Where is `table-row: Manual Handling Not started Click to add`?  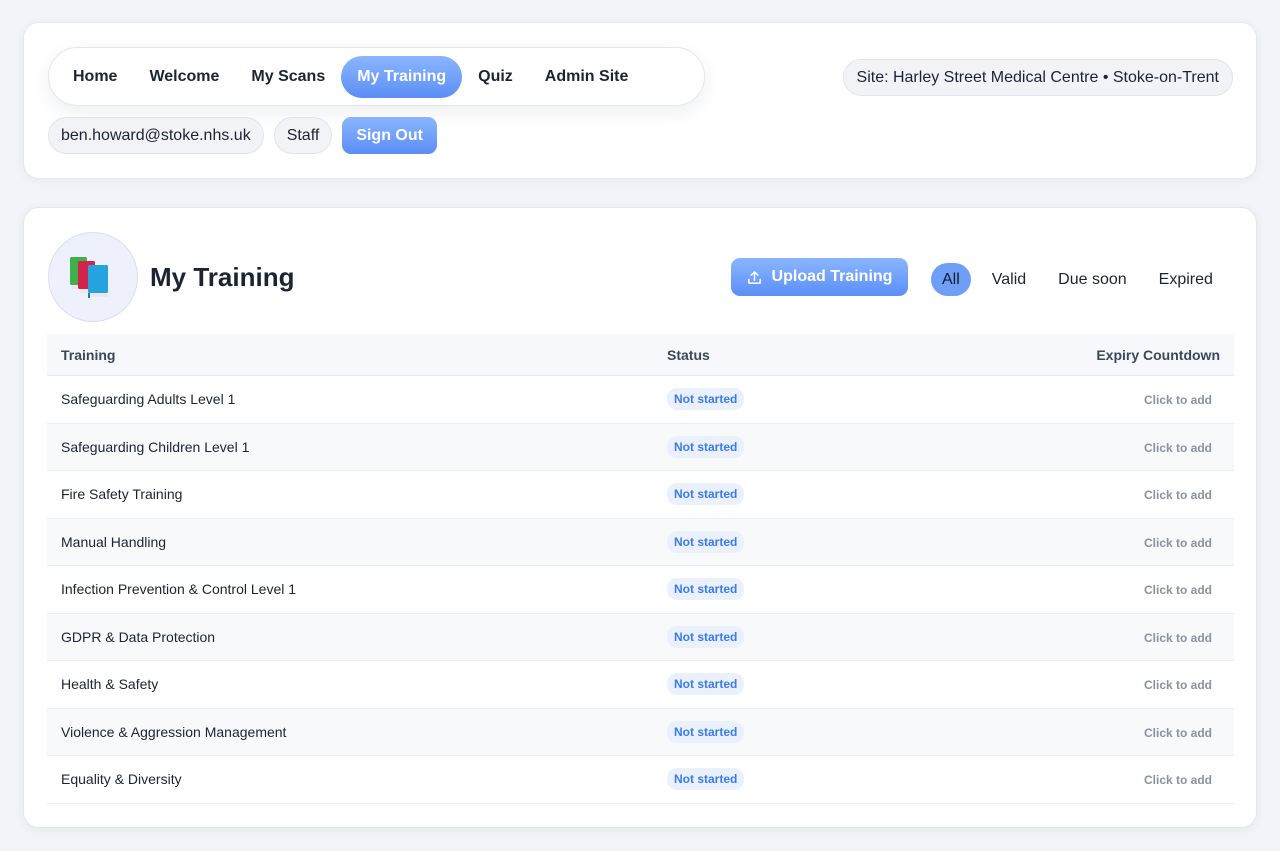 table-row: Manual Handling Not started Click to add is located at coordinates (640, 542).